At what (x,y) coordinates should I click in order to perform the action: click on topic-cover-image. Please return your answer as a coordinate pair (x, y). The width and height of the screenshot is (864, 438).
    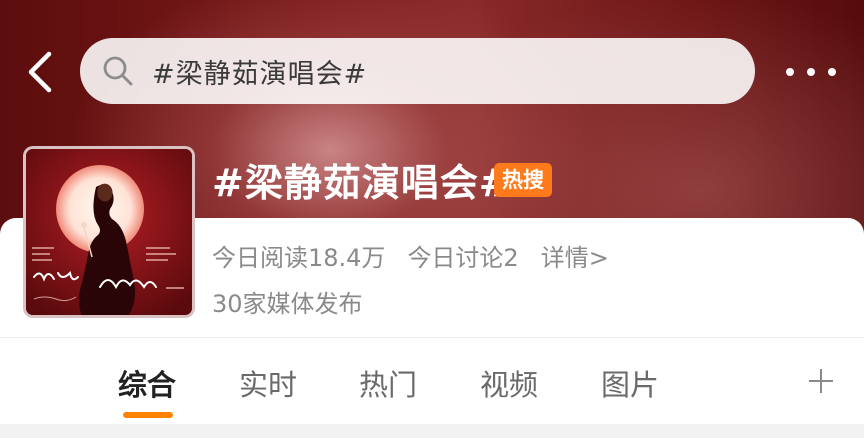
    Looking at the image, I should click on (109, 232).